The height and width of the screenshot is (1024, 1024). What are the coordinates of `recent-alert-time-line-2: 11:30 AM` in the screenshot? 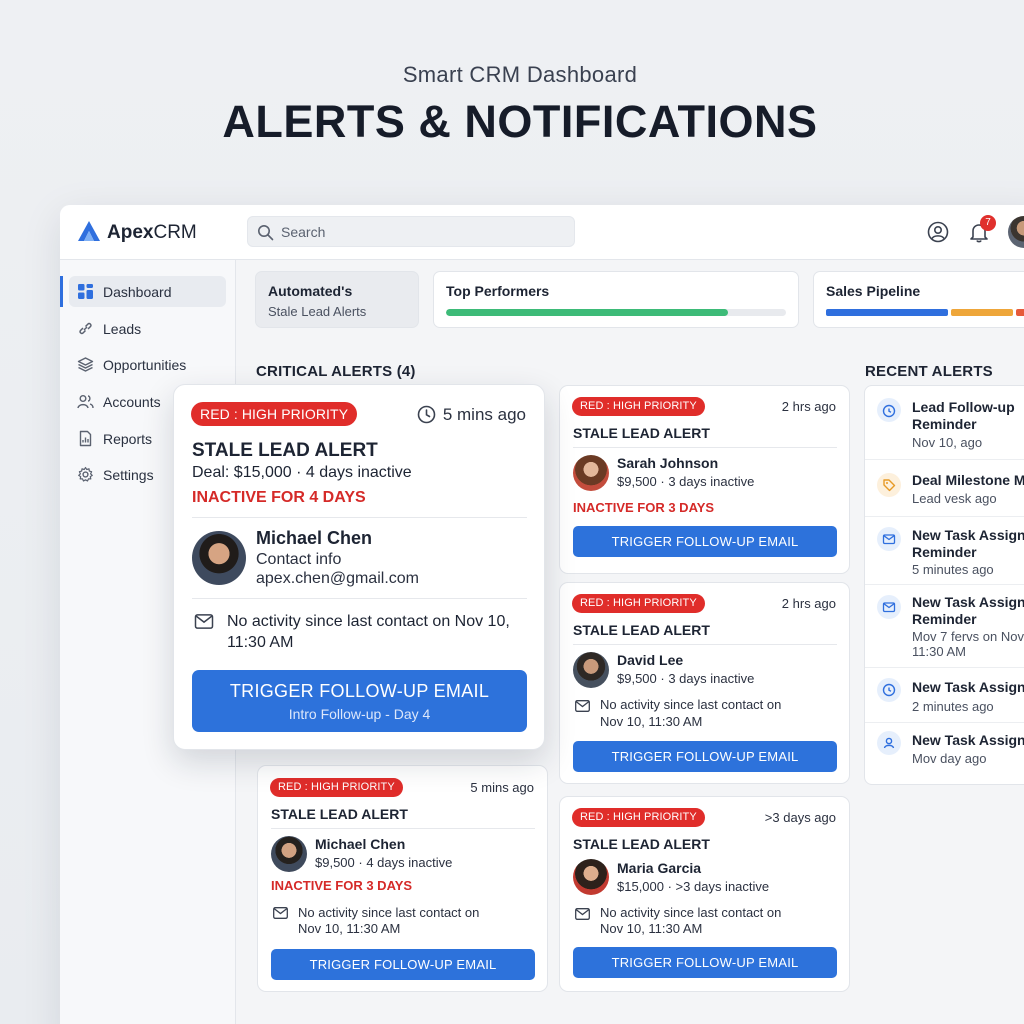 It's located at (939, 651).